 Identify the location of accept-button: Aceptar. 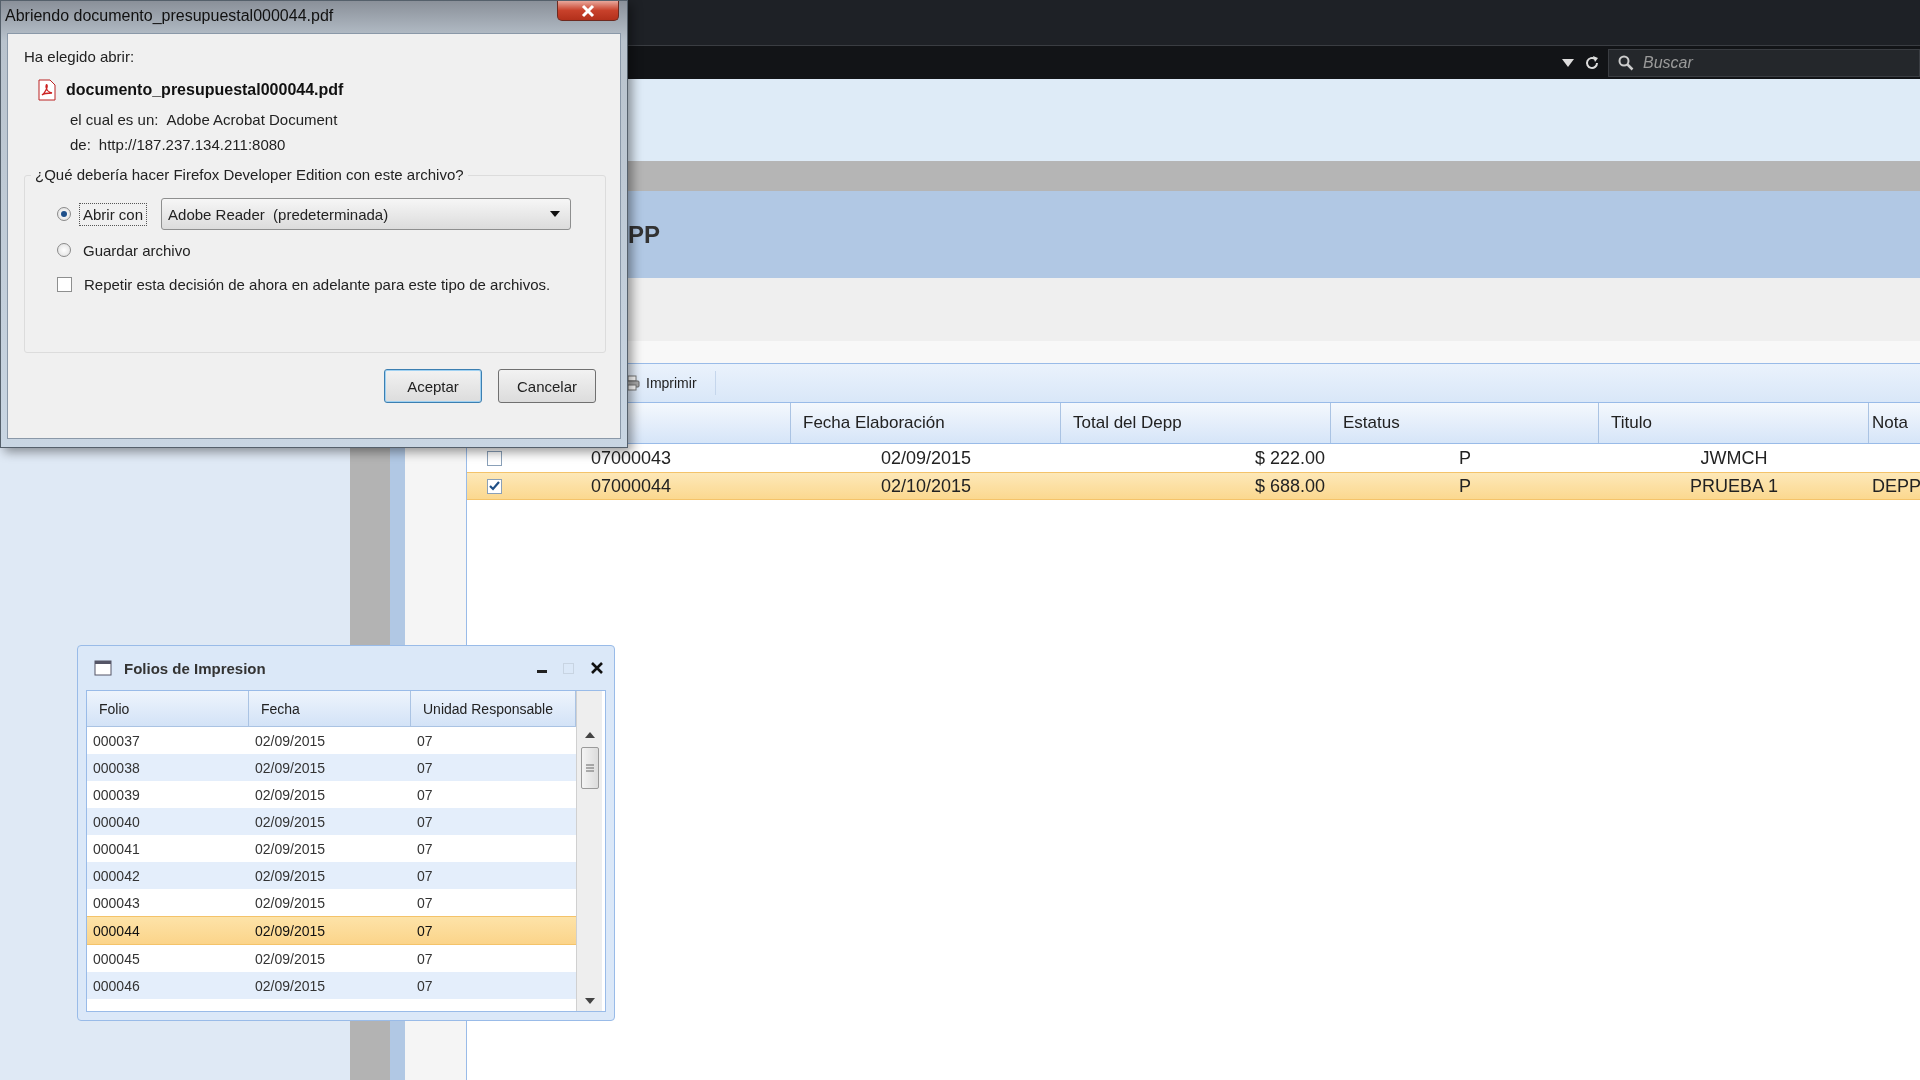
(433, 386).